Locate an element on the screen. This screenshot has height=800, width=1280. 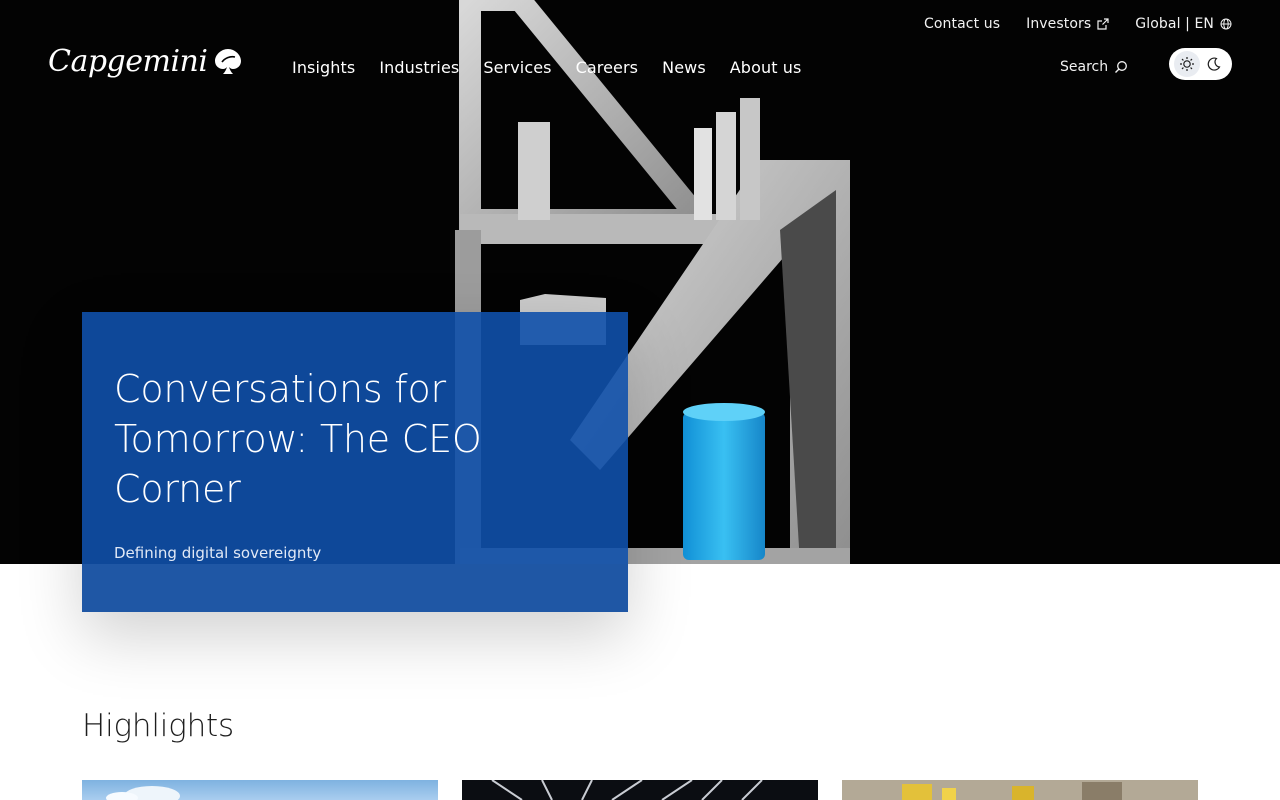
highlights-cards is located at coordinates (640, 790).